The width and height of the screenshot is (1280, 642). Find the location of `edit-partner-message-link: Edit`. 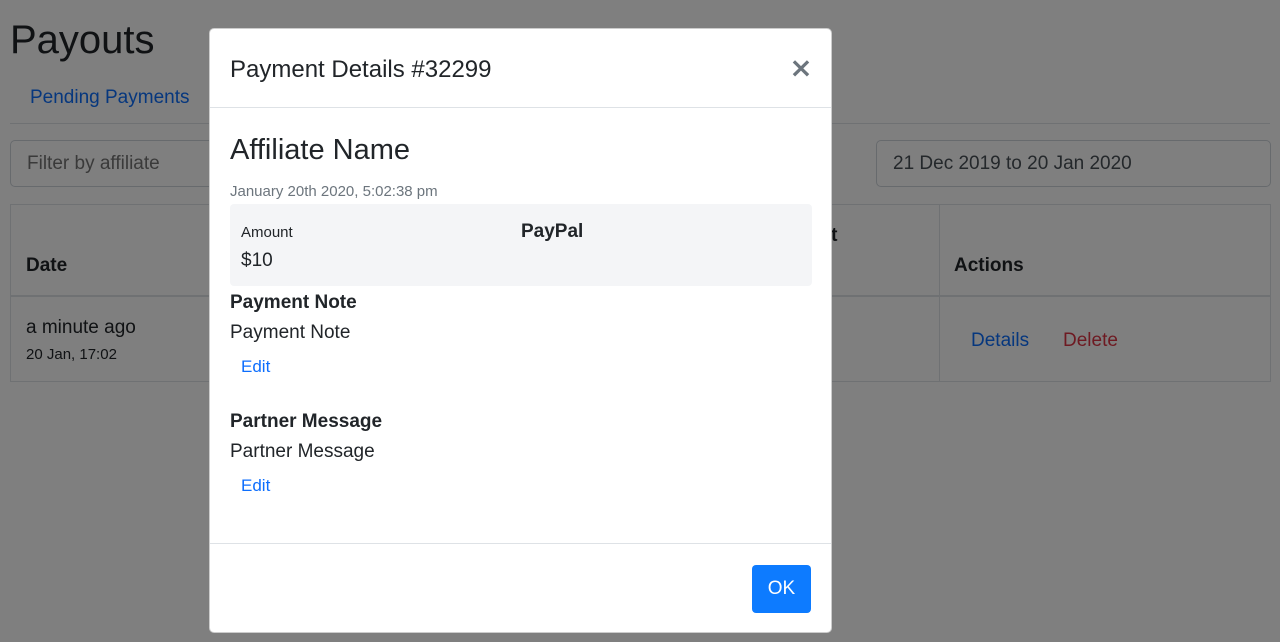

edit-partner-message-link: Edit is located at coordinates (255, 486).